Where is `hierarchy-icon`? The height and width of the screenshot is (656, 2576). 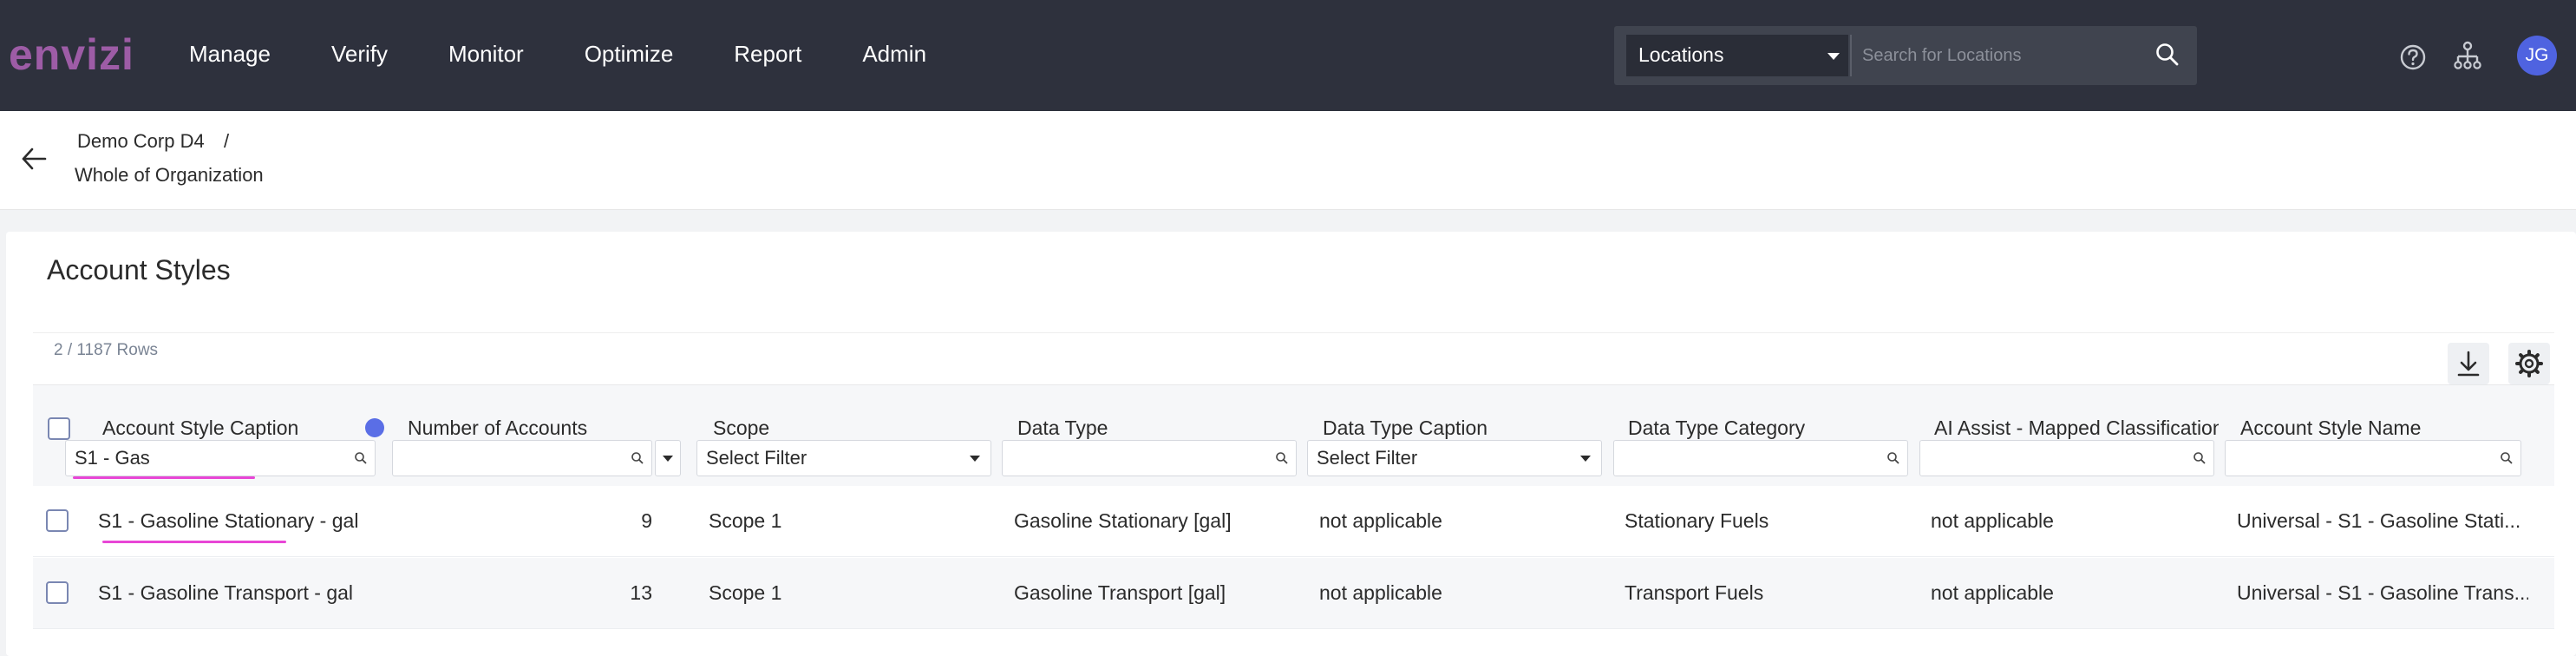 hierarchy-icon is located at coordinates (2467, 55).